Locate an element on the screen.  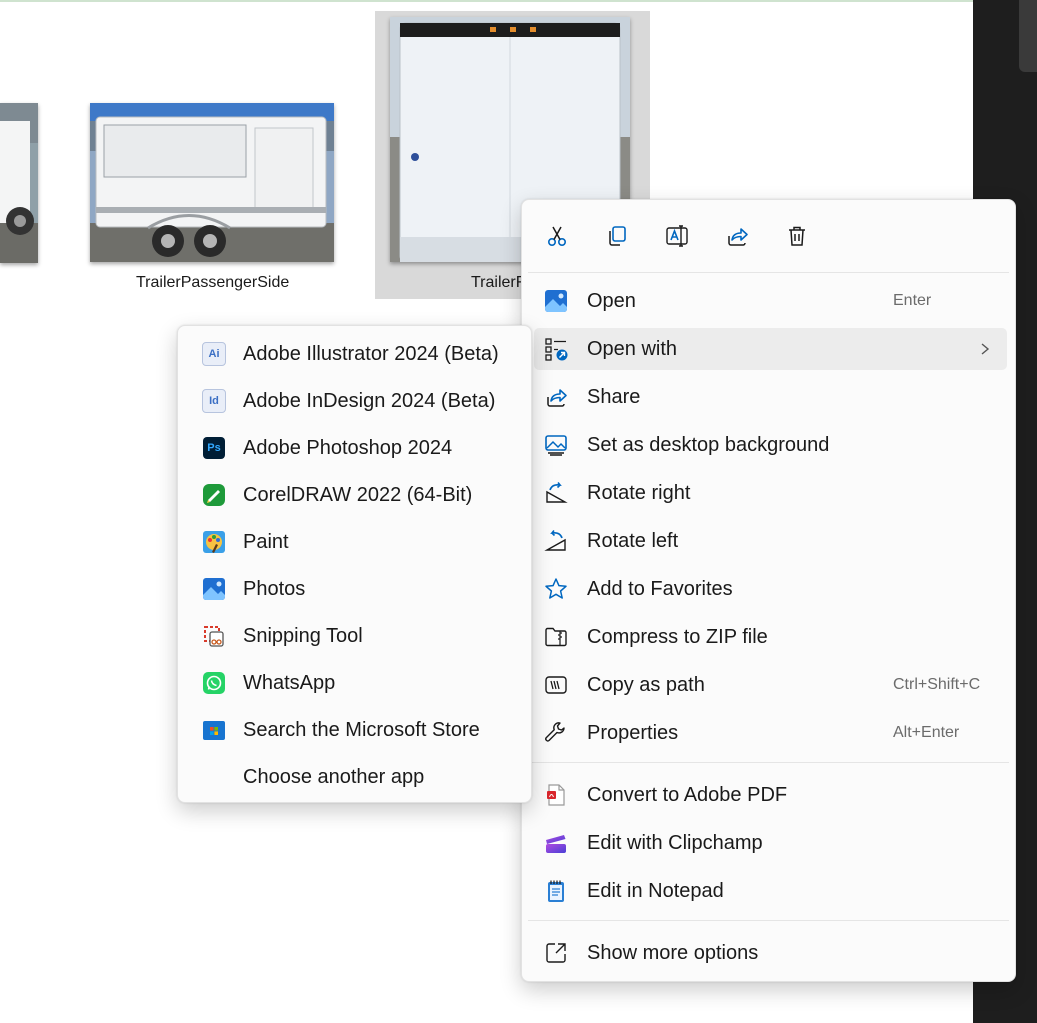
whatsapp-icon is located at coordinates (214, 683).